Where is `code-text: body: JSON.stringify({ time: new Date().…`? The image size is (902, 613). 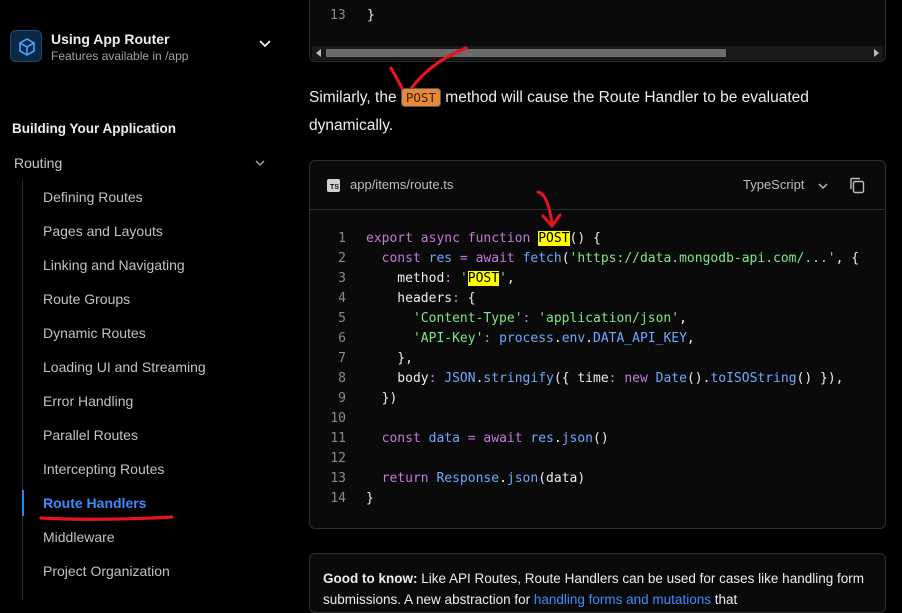
code-text: body: JSON.stringify({ time: new Date().… is located at coordinates (605, 378).